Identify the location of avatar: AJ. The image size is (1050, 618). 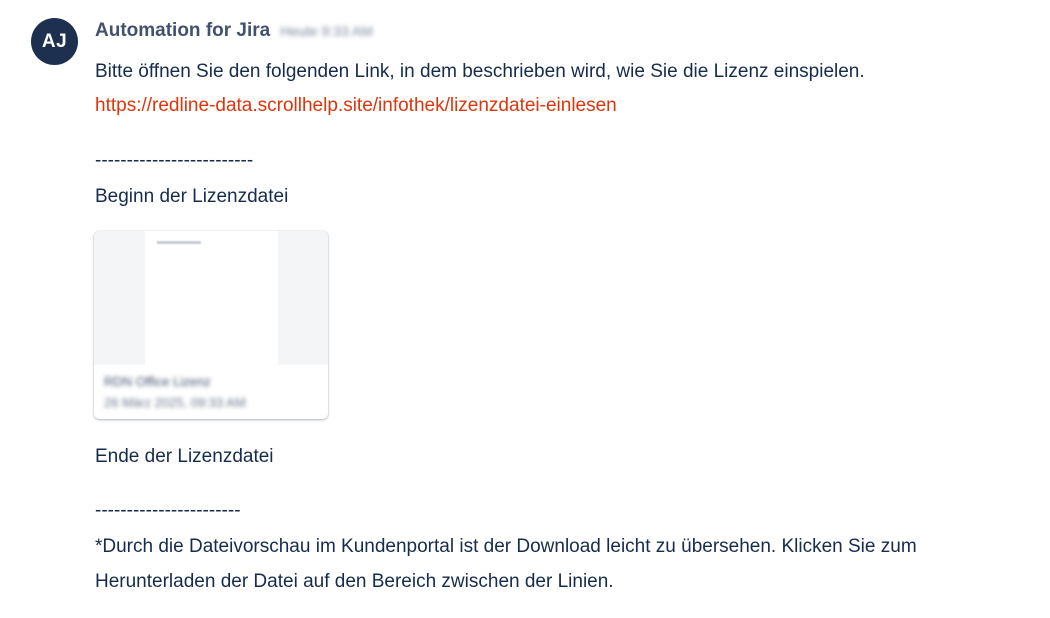
(54, 41).